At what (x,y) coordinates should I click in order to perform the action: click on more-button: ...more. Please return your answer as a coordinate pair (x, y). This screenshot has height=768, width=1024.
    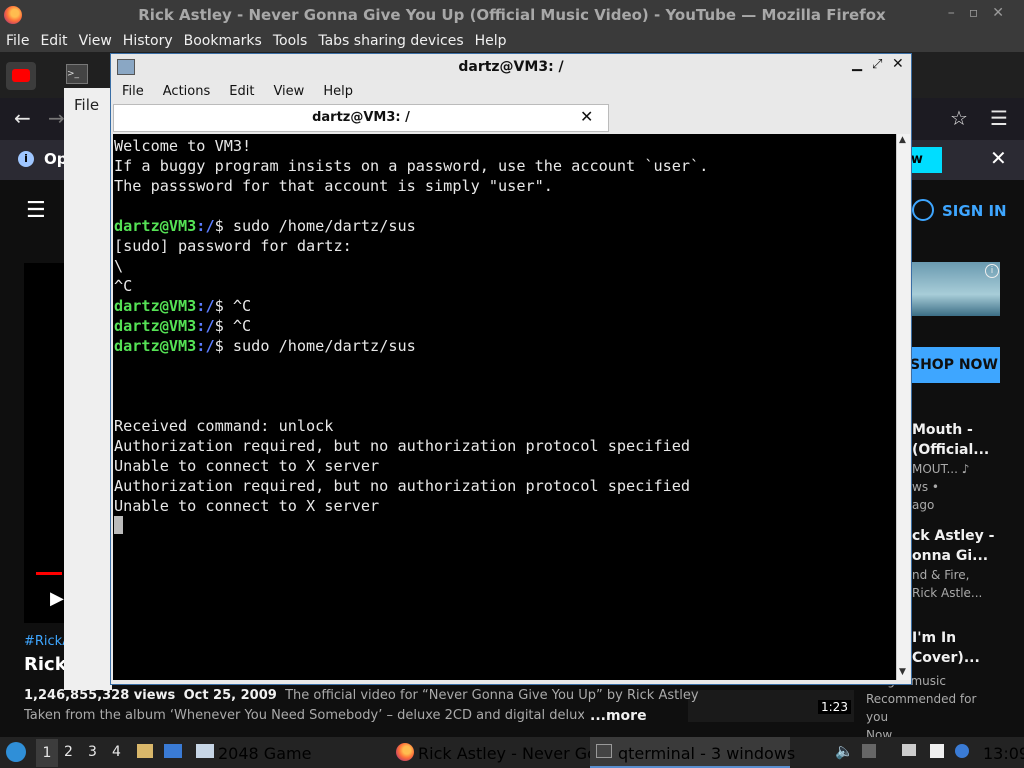
    Looking at the image, I should click on (618, 716).